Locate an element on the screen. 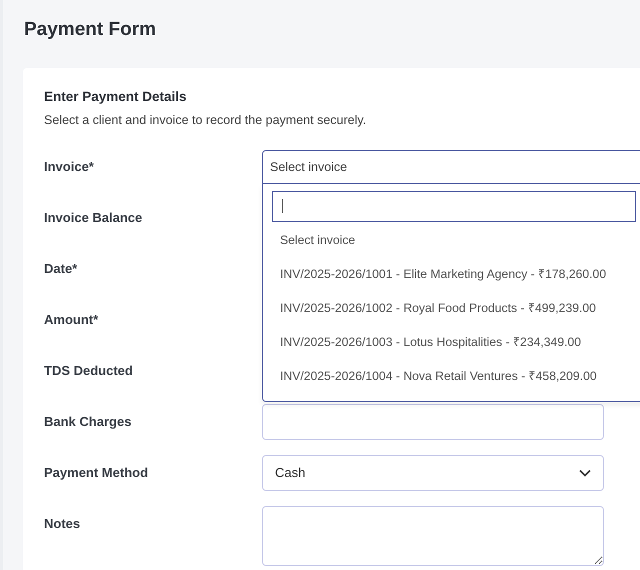 The height and width of the screenshot is (570, 640). page-title: Payment Form is located at coordinates (90, 30).